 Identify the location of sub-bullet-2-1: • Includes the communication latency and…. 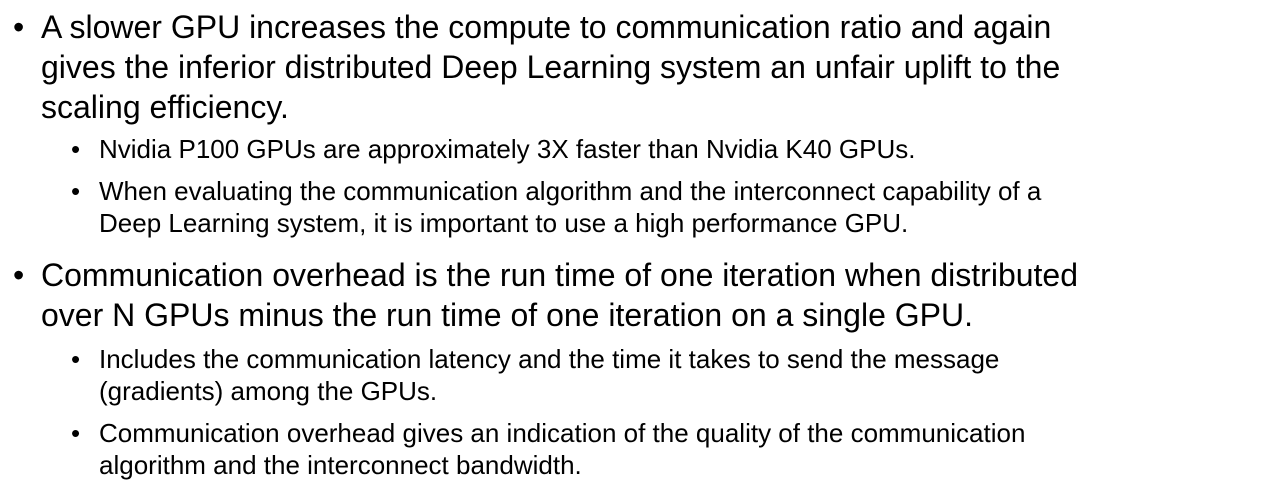
(535, 375).